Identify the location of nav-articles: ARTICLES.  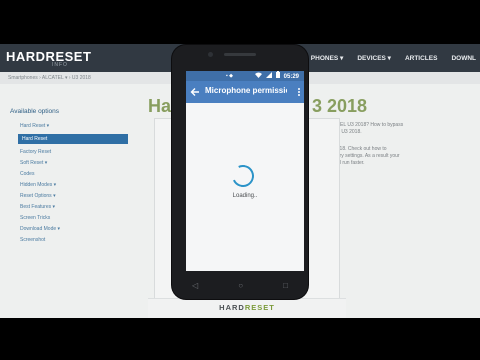
(421, 58).